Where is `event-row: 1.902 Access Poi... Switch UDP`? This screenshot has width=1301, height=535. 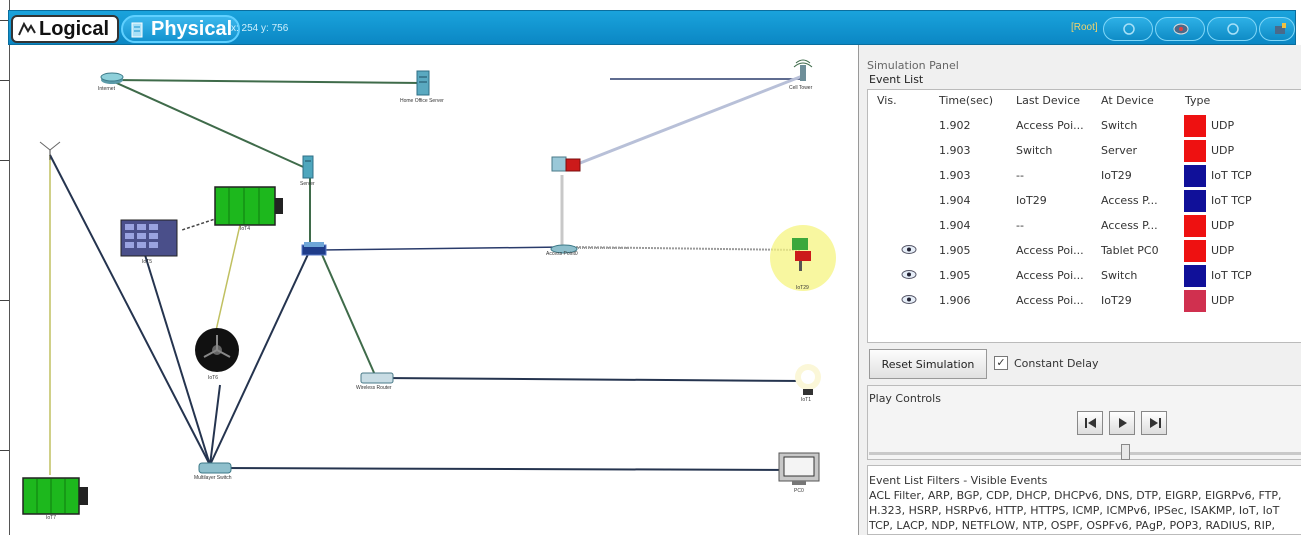
event-row: 1.902 Access Poi... Switch UDP is located at coordinates (1086, 129).